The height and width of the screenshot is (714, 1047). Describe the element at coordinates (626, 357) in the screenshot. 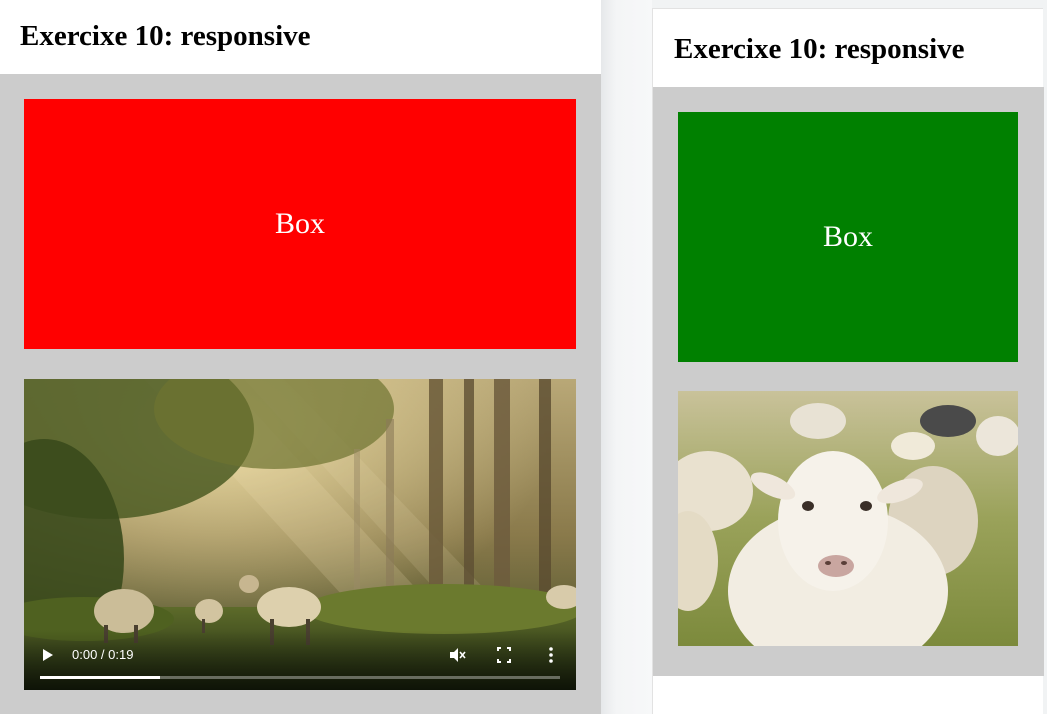

I see `viewport-divider` at that location.